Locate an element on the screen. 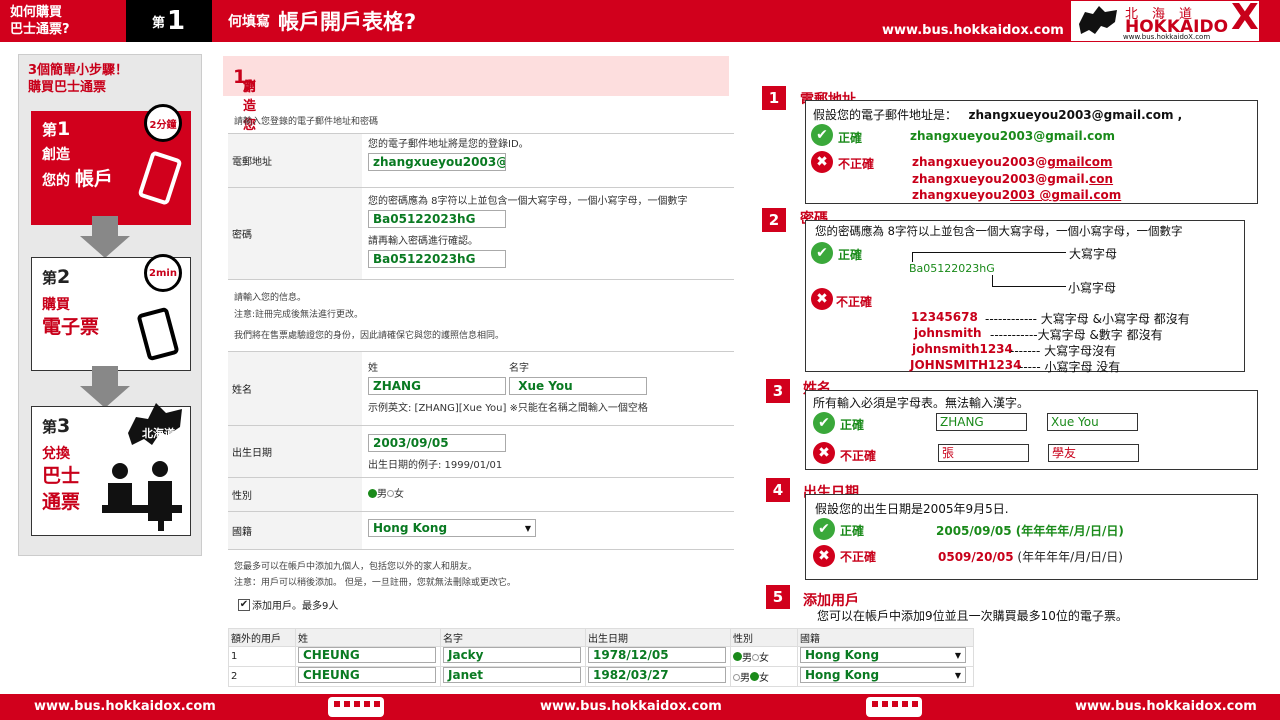 Image resolution: width=1280 pixels, height=720 pixels. guide2-upper: 大寫字母 is located at coordinates (1093, 254).